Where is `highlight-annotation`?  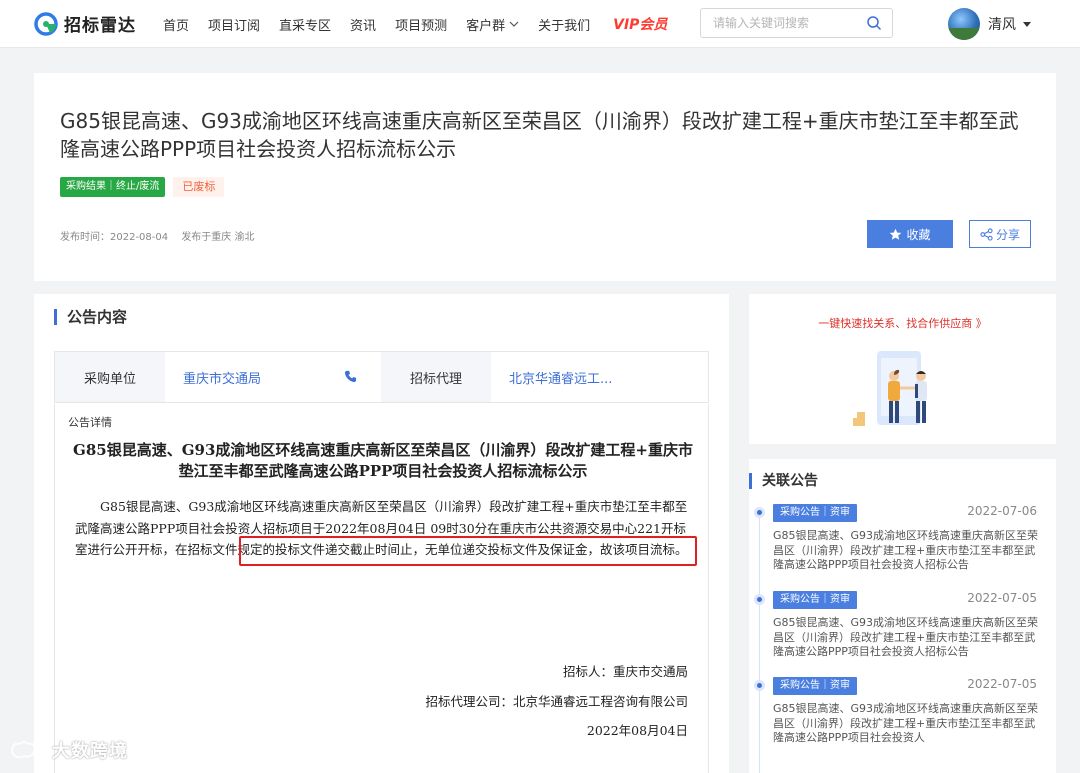
highlight-annotation is located at coordinates (468, 551).